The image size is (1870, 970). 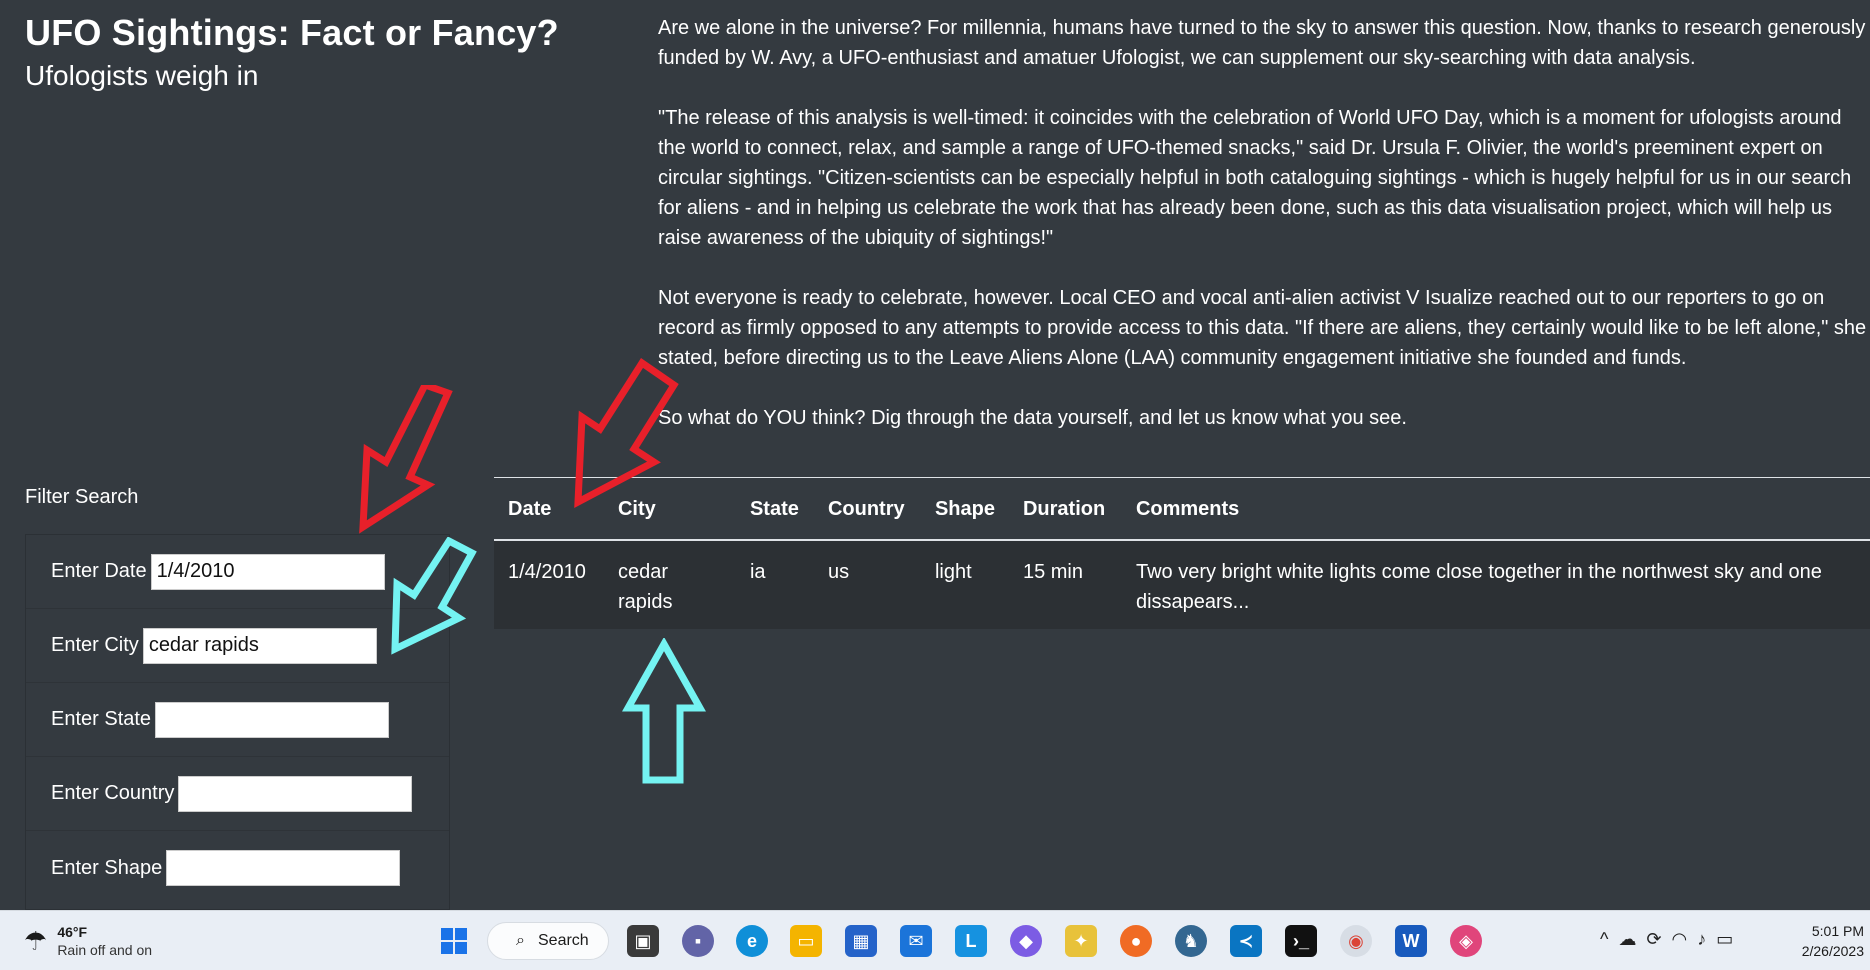 What do you see at coordinates (101, 719) in the screenshot?
I see `state-label: Enter State` at bounding box center [101, 719].